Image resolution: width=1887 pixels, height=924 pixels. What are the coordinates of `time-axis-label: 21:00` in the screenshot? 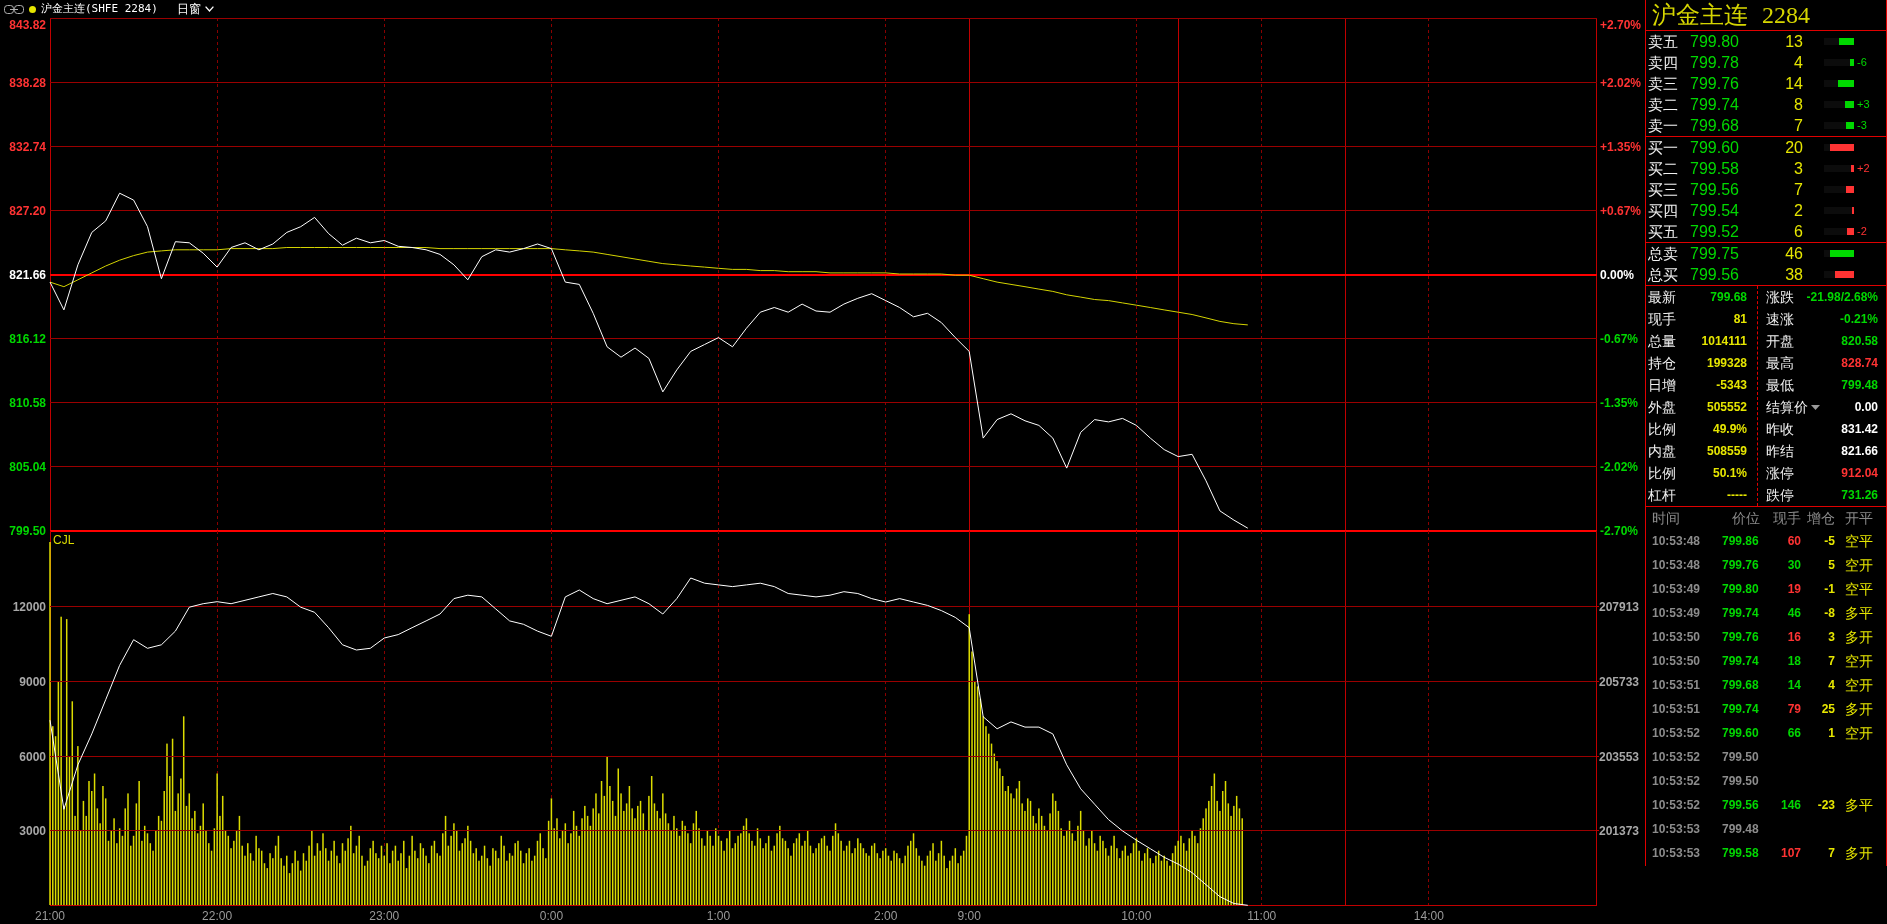 It's located at (50, 916).